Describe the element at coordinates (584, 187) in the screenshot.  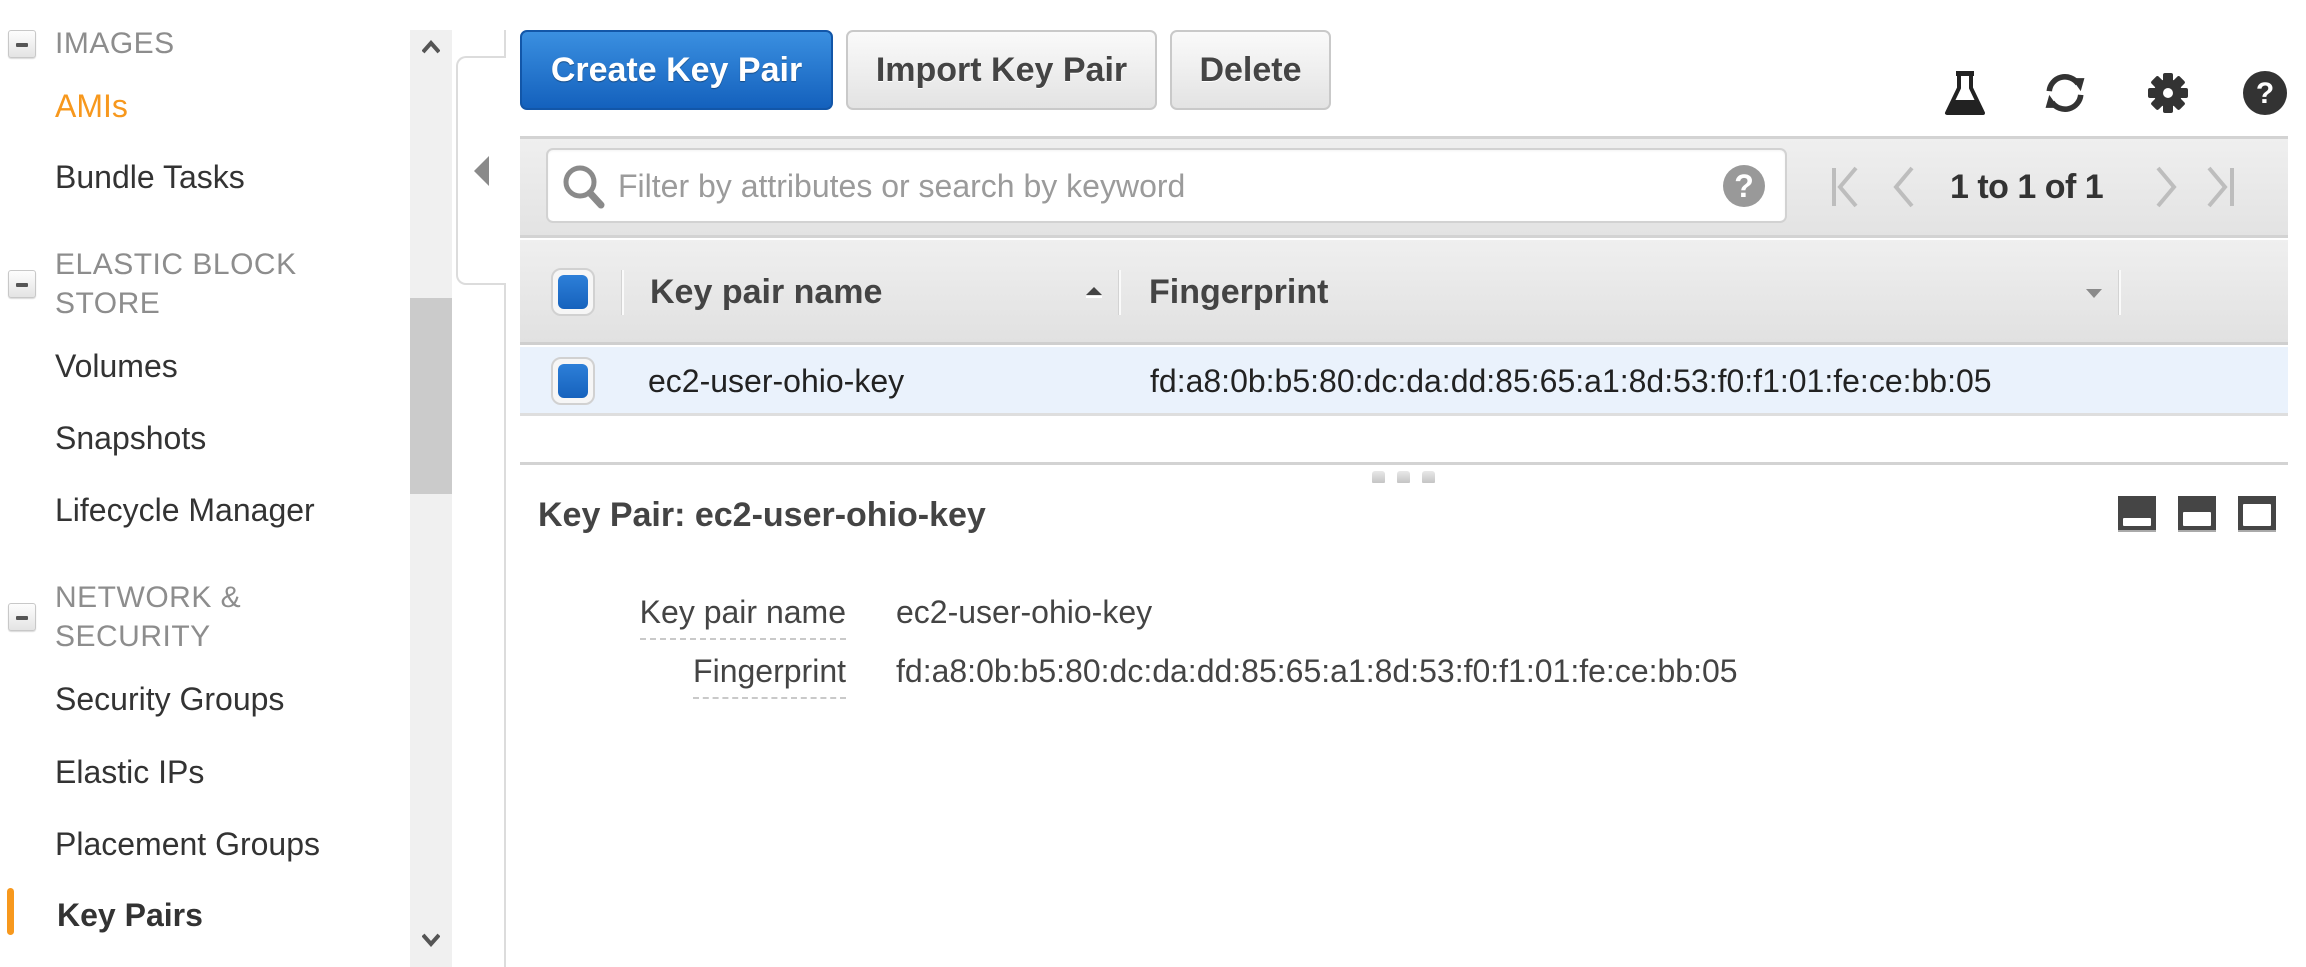
I see `search-icon` at that location.